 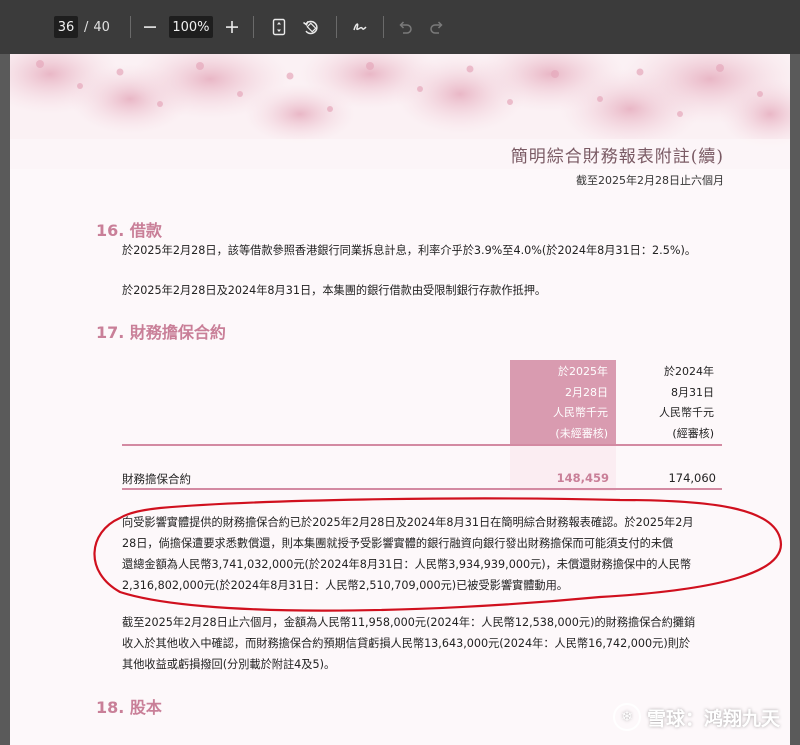 I want to click on undo-icon, so click(x=405, y=27).